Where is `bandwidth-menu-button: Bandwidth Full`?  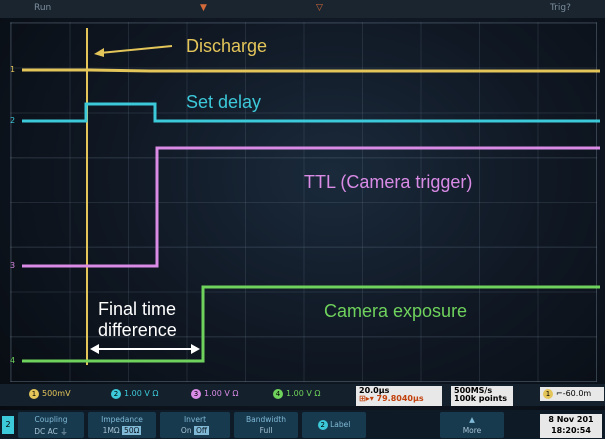 bandwidth-menu-button: Bandwidth Full is located at coordinates (266, 425).